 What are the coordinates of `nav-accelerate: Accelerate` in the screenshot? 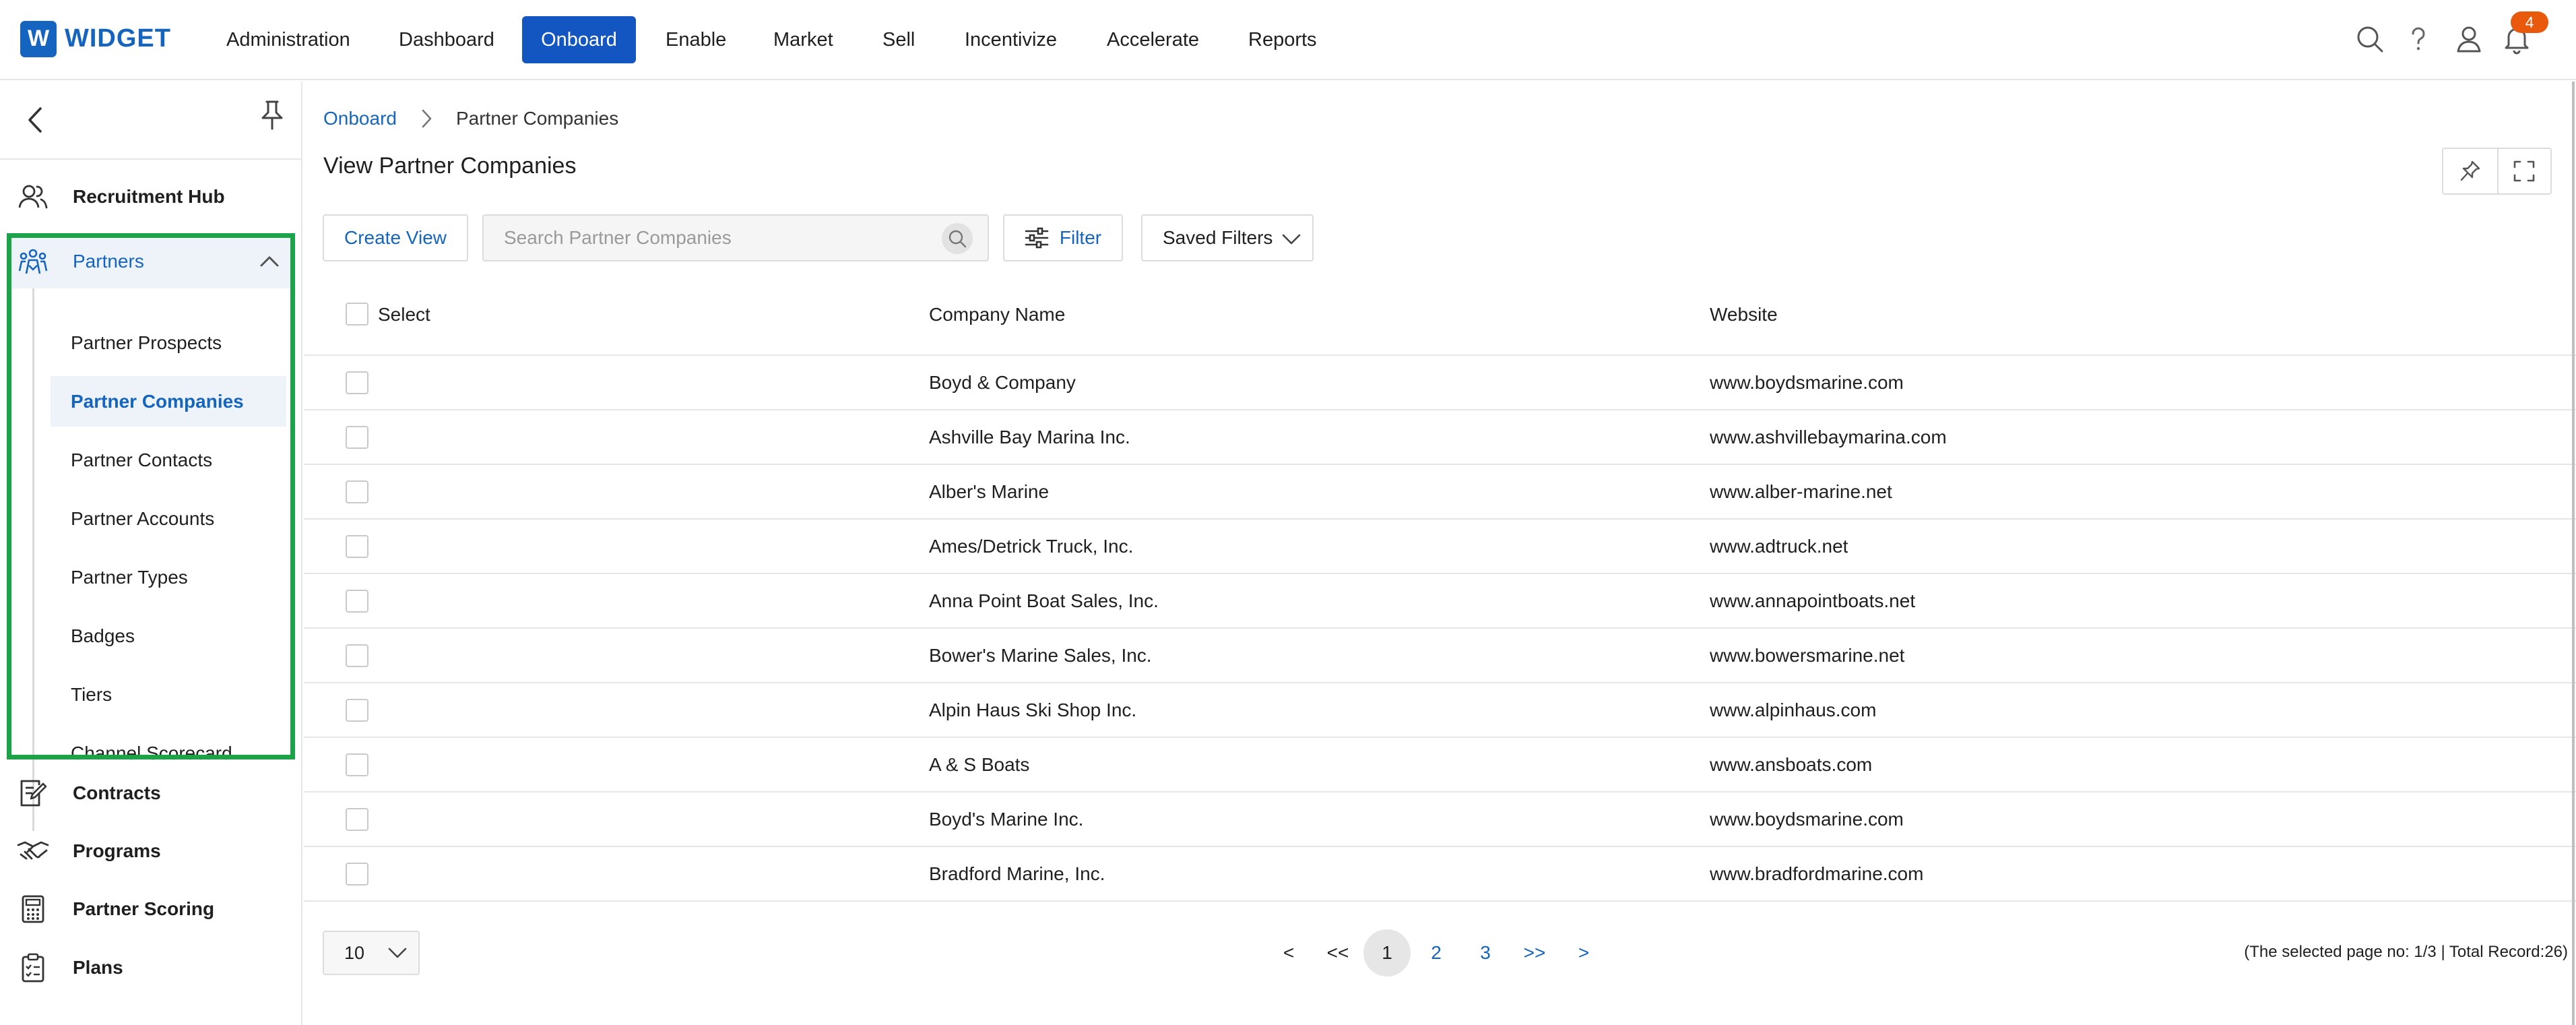 It's located at (1153, 39).